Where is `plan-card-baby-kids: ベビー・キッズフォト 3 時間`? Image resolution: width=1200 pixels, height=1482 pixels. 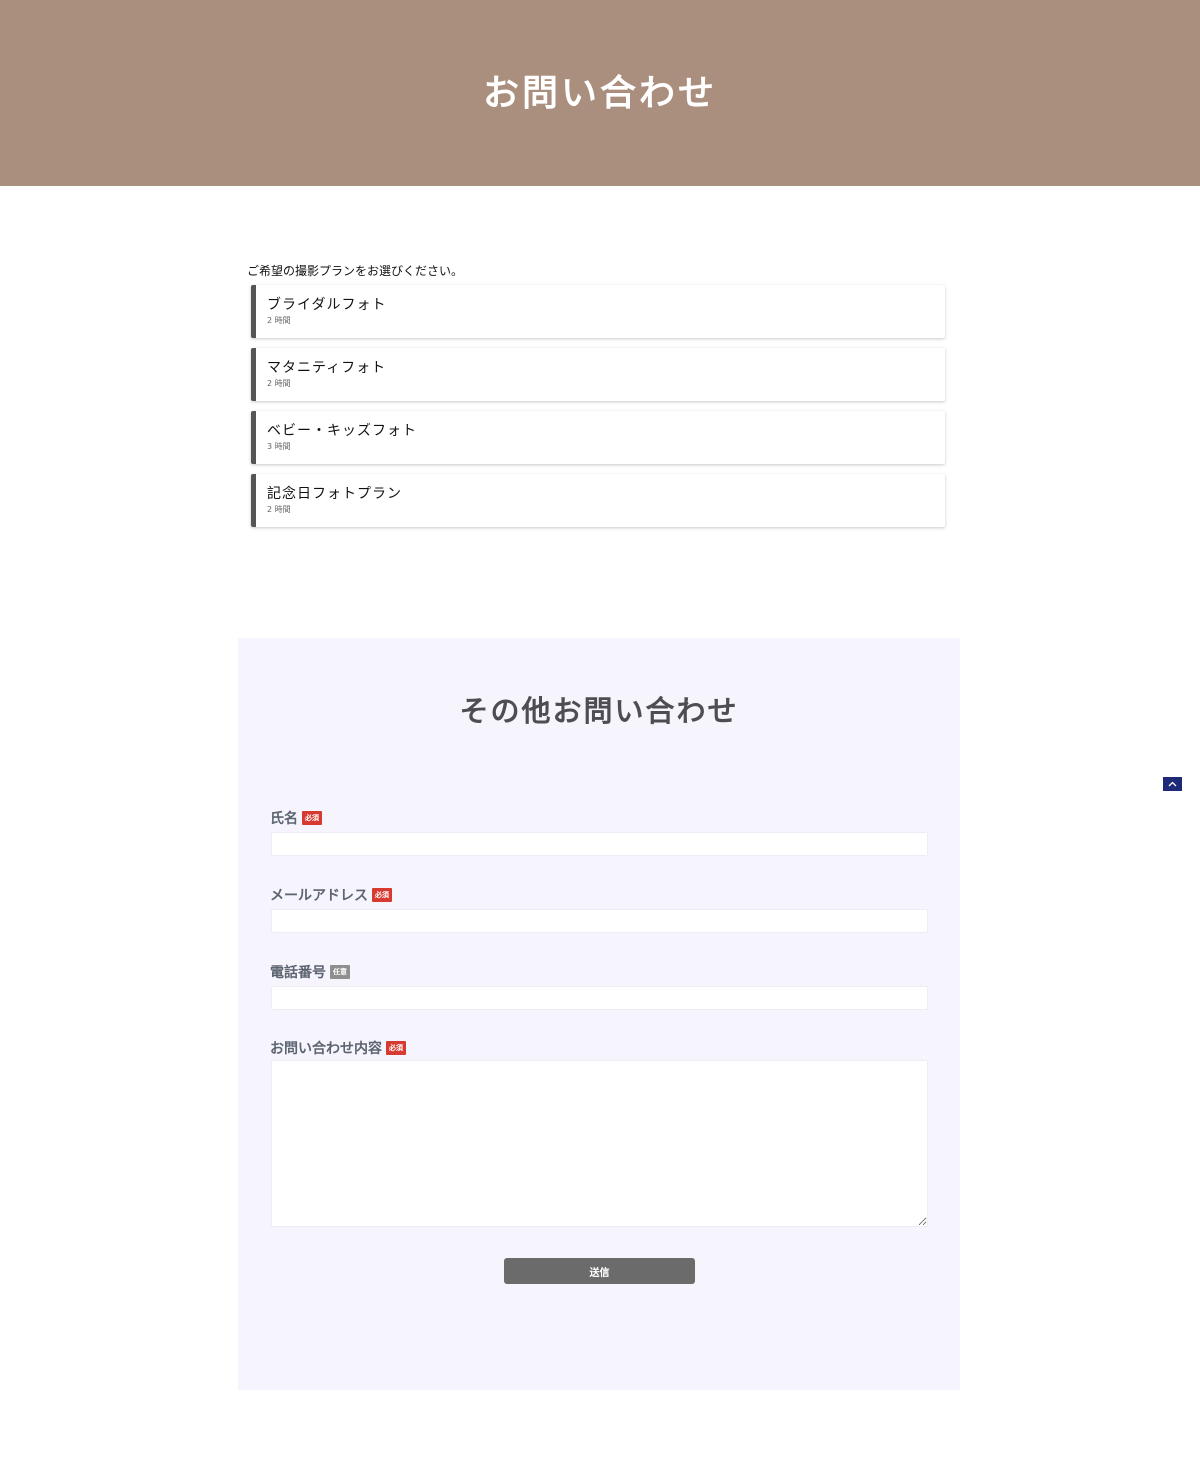
plan-card-baby-kids: ベビー・キッズフォト 3 時間 is located at coordinates (598, 437).